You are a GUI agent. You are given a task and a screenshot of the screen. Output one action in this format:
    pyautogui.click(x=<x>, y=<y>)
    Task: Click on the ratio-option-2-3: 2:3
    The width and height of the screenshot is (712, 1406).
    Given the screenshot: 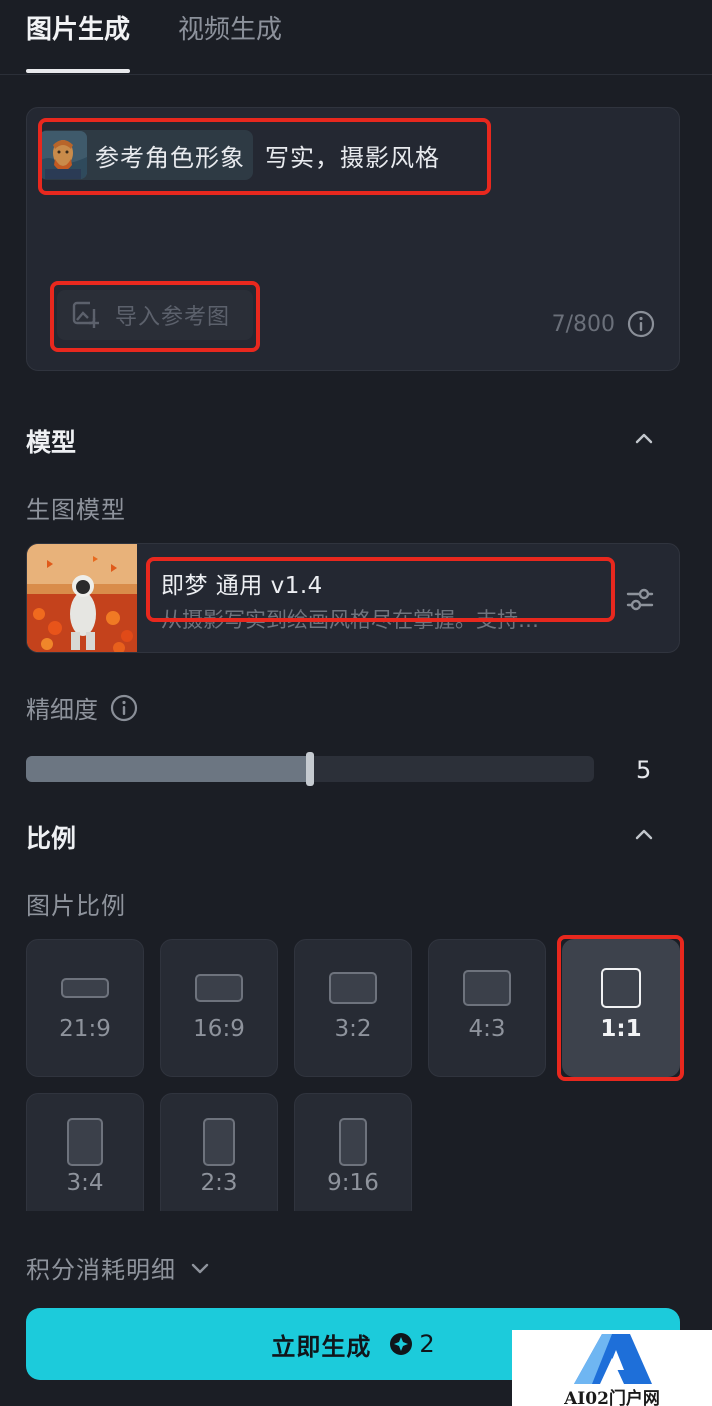 What is the action you would take?
    pyautogui.click(x=219, y=1152)
    